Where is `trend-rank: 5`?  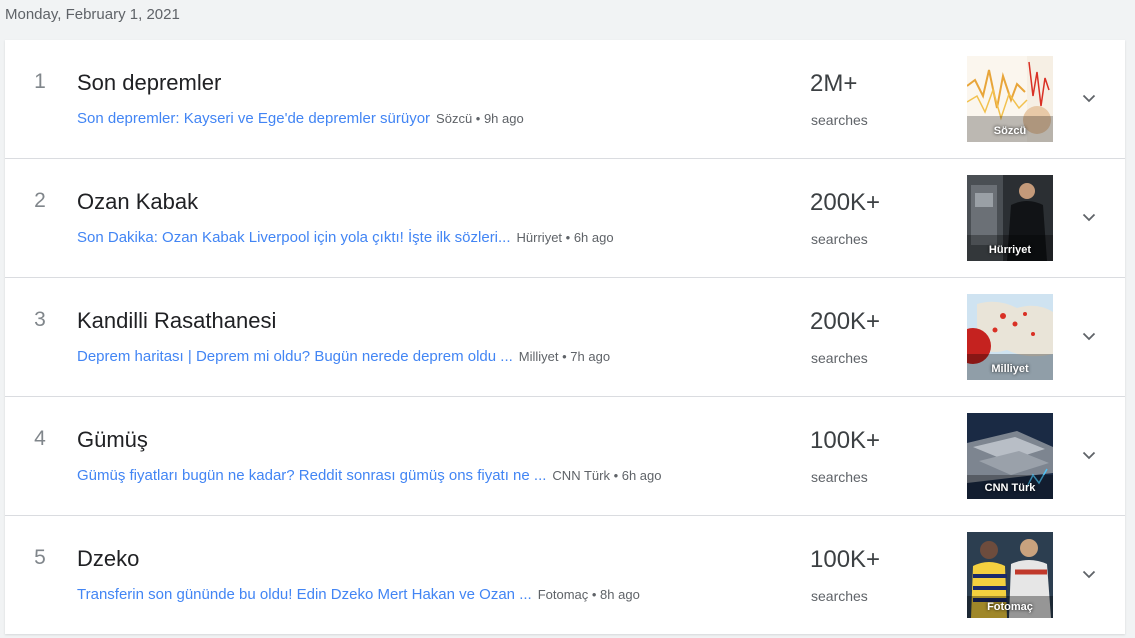
trend-rank: 5 is located at coordinates (40, 557).